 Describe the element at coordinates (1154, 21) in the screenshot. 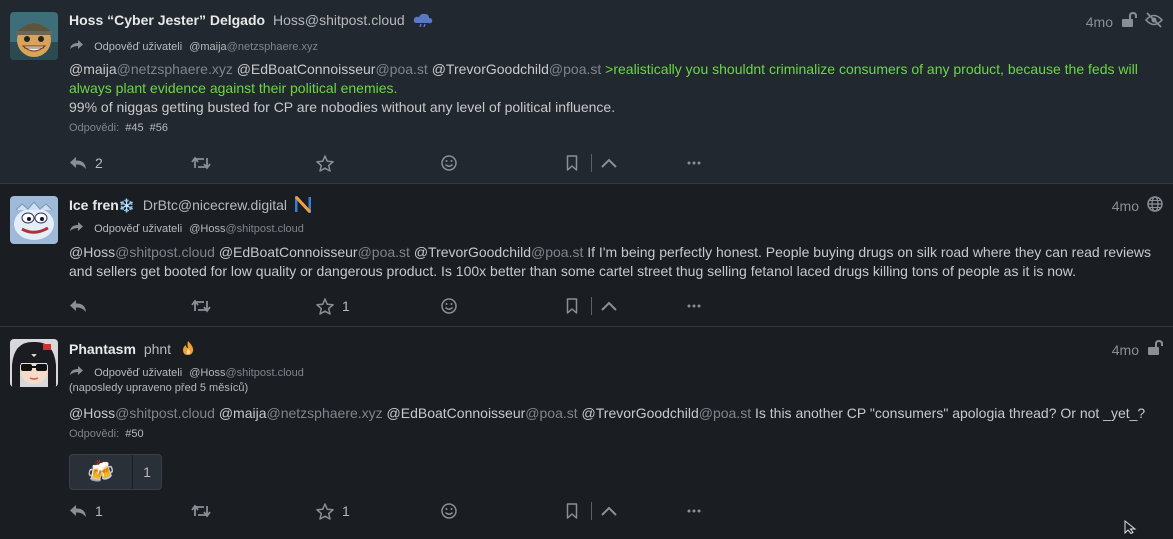

I see `eye-slash-icon` at that location.